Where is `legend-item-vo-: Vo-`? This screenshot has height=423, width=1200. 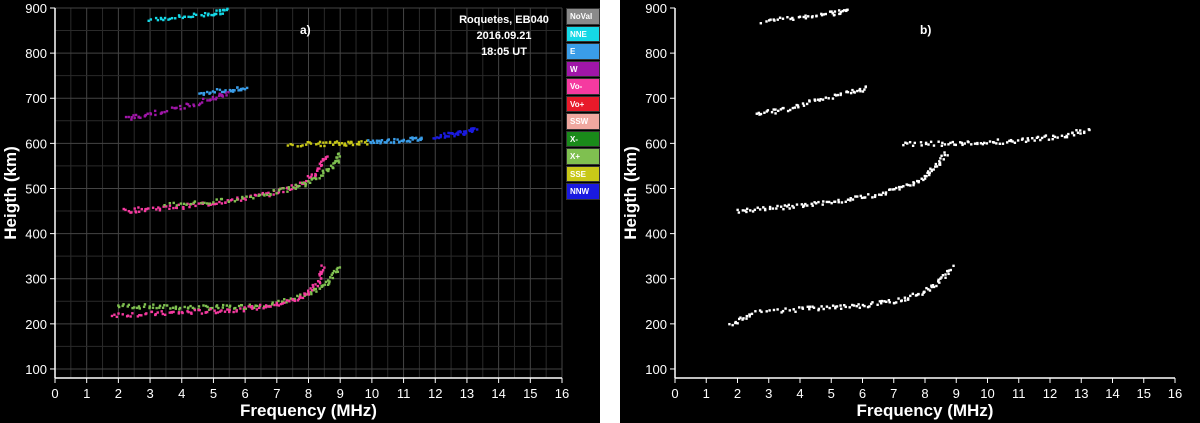 legend-item-vo-: Vo- is located at coordinates (583, 86).